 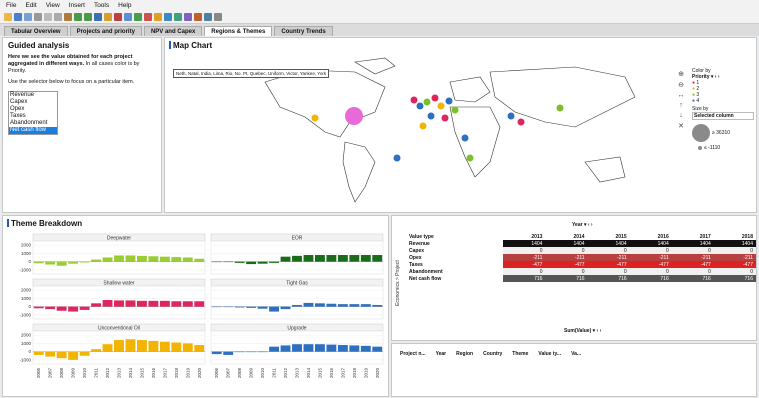 I want to click on save-icon, so click(x=28, y=17).